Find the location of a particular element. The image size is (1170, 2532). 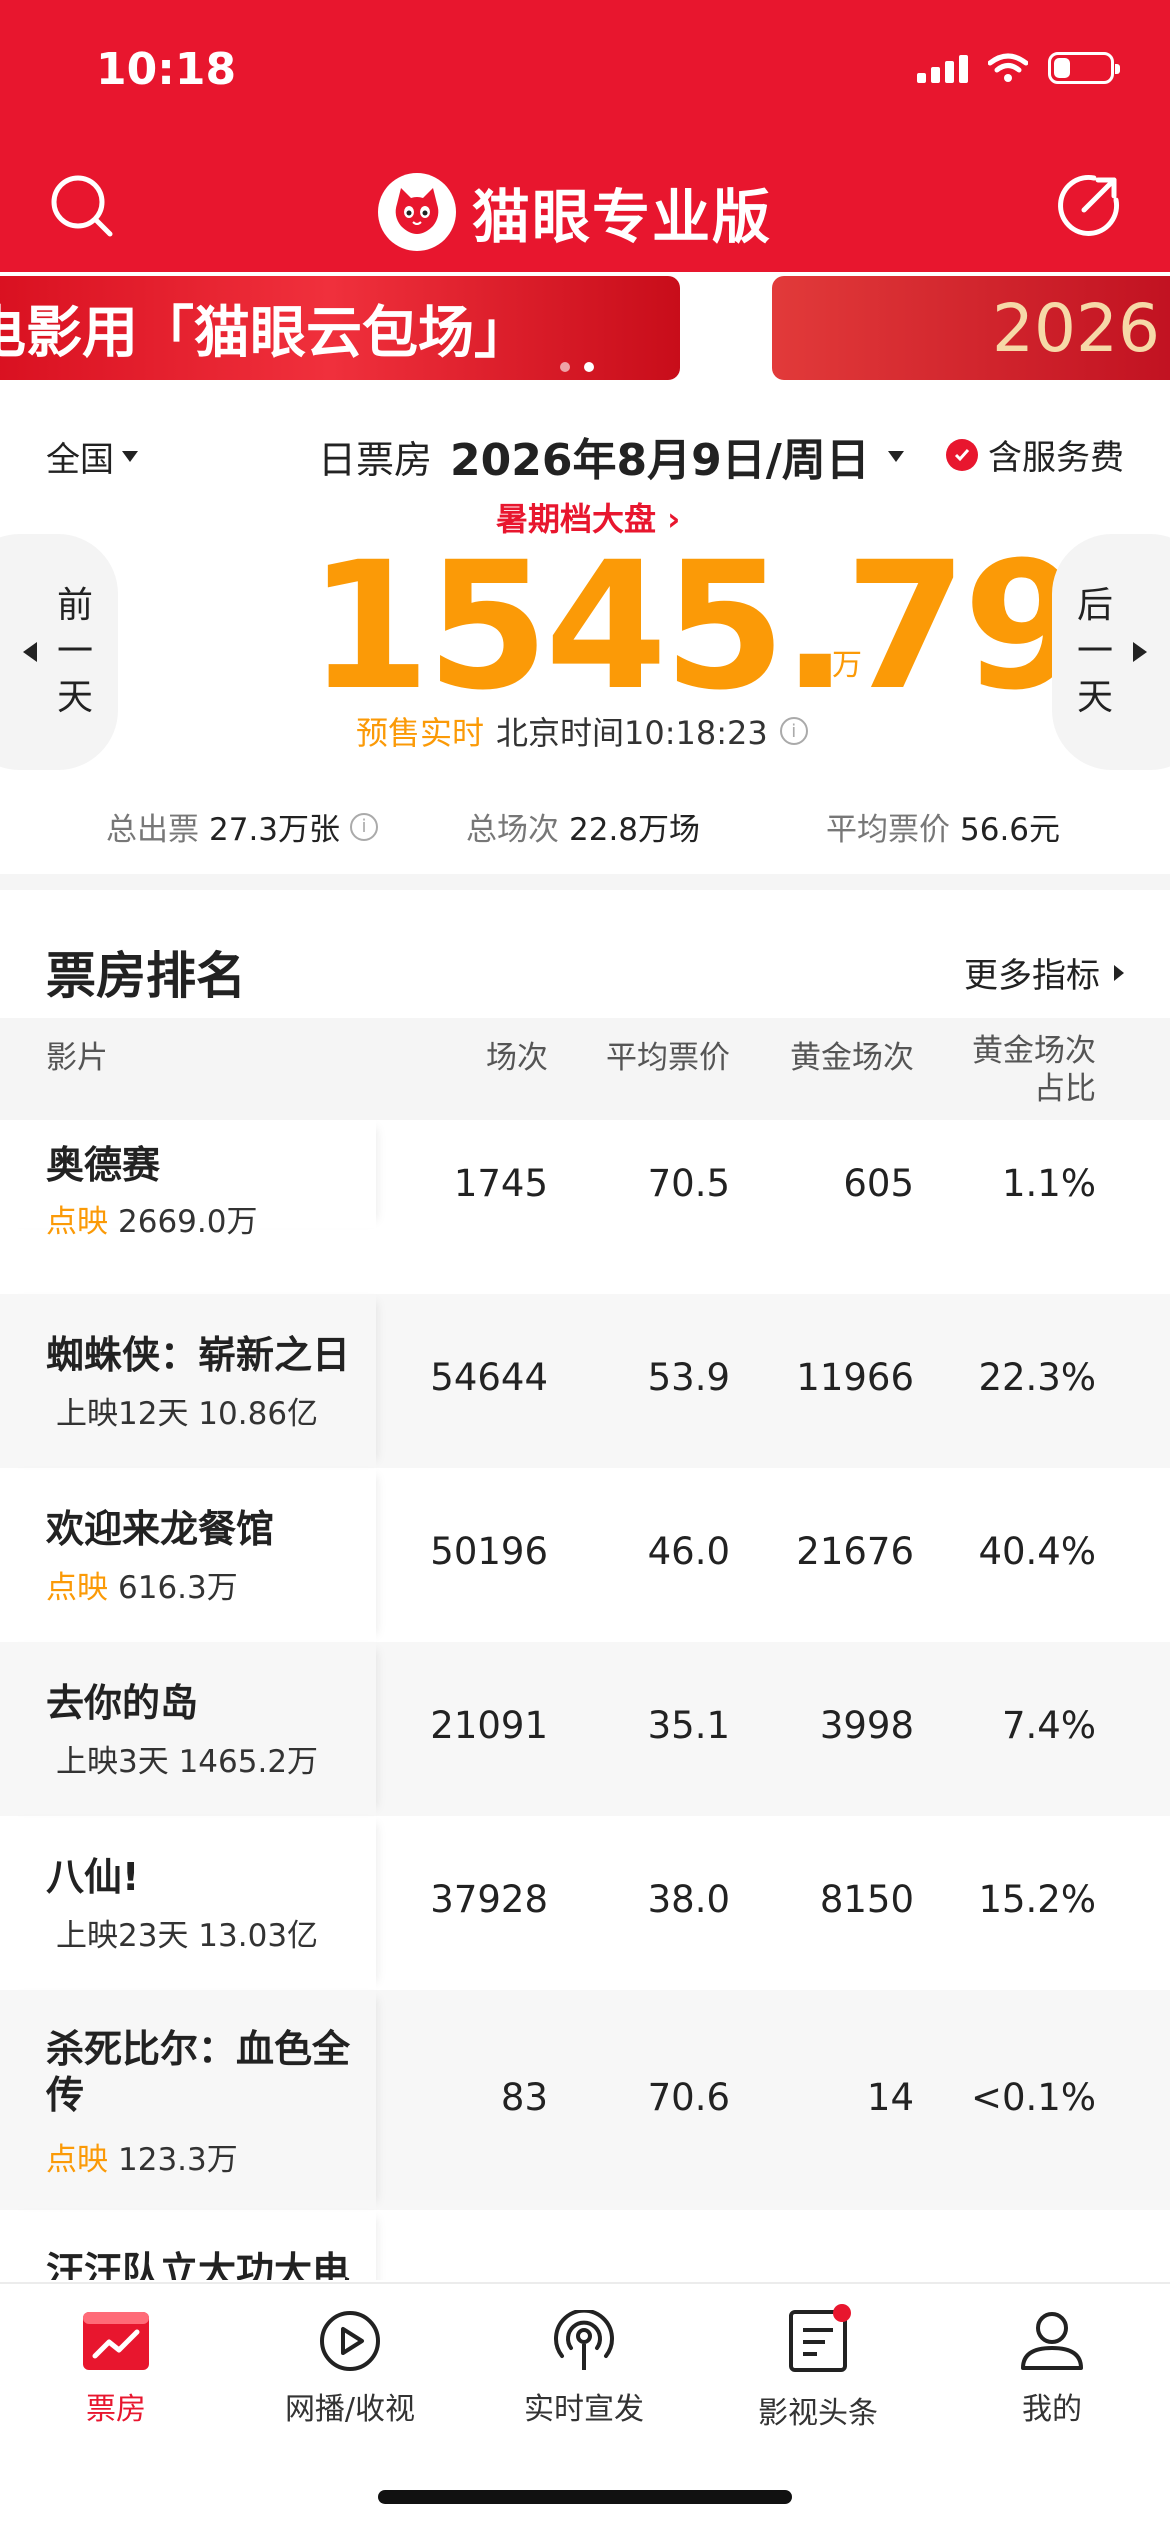

share-icon is located at coordinates (1088, 208).